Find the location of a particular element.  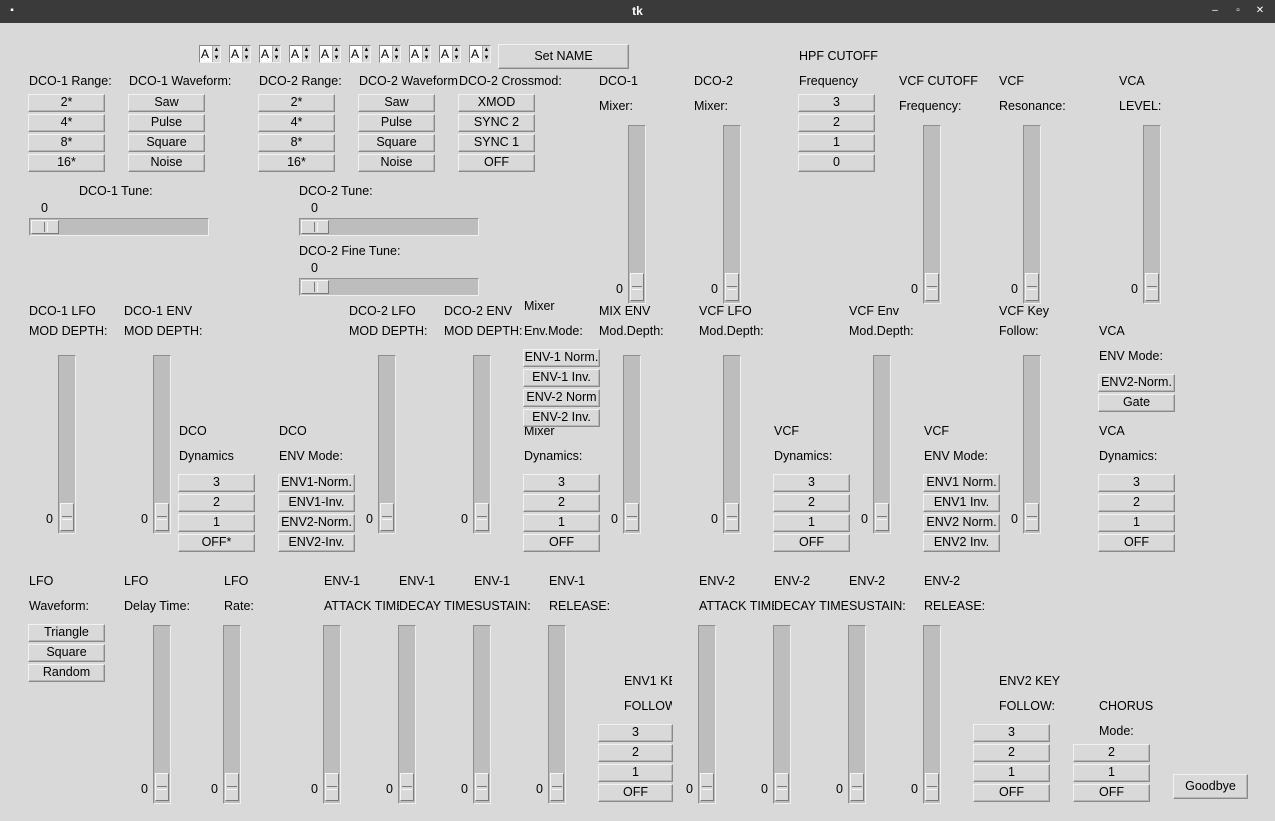

button-dco2-wave-2: Square is located at coordinates (396, 143).